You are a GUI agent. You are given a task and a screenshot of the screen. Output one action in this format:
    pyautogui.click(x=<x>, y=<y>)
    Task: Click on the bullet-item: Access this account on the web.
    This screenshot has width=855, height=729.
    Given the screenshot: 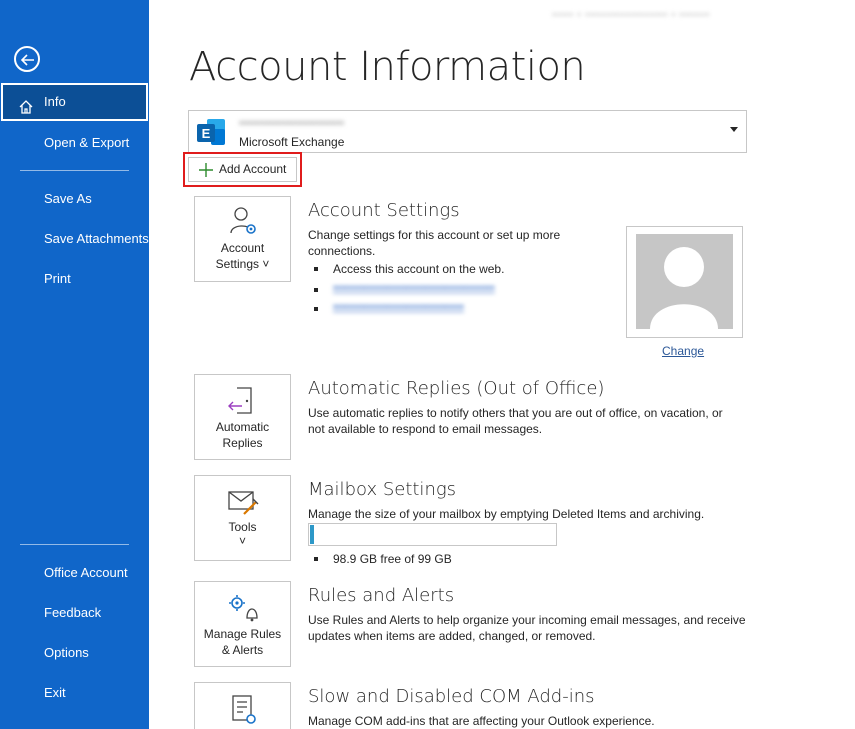 What is the action you would take?
    pyautogui.click(x=409, y=269)
    